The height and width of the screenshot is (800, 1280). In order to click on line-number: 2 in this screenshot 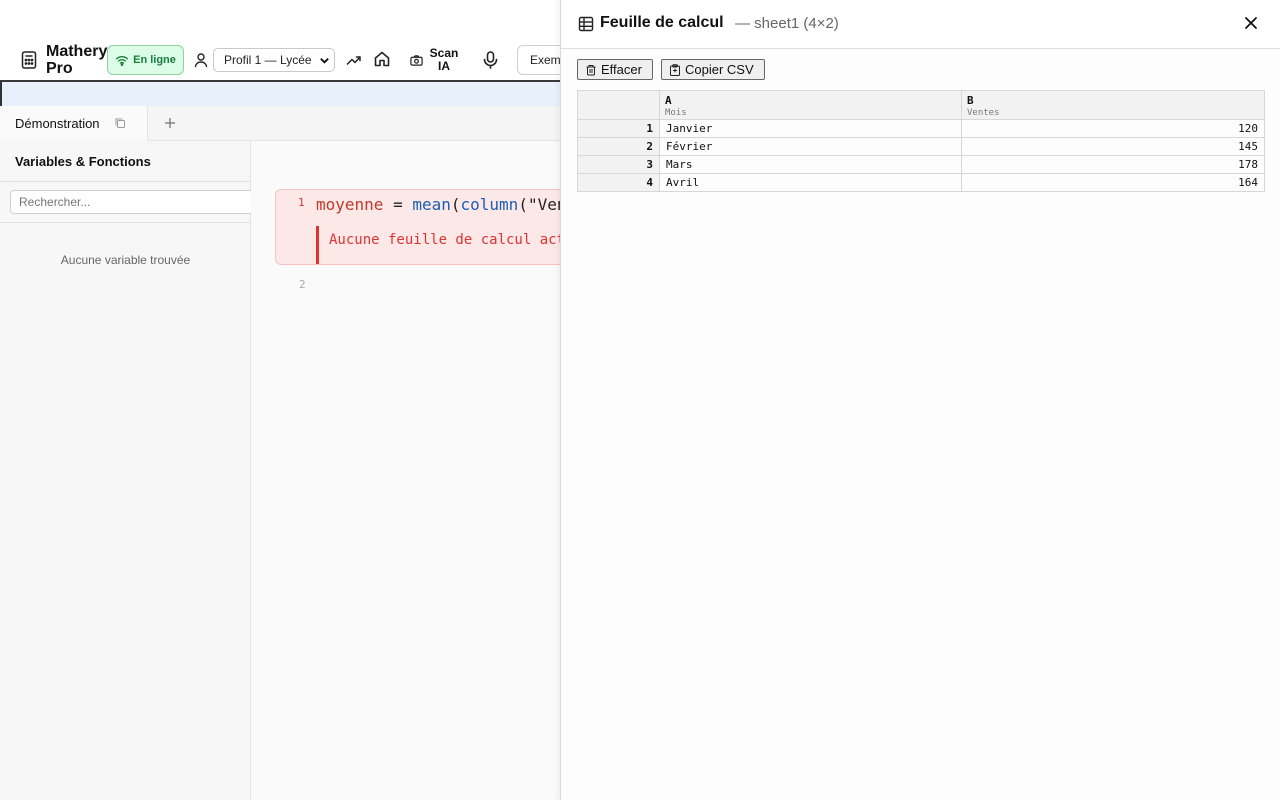, I will do `click(302, 284)`.